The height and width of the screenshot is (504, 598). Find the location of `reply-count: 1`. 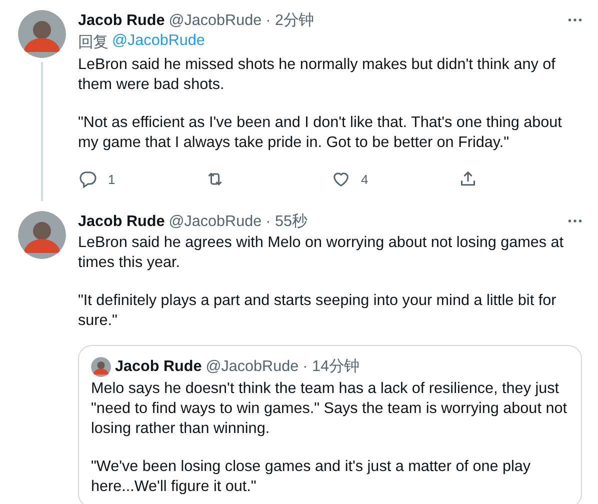

reply-count: 1 is located at coordinates (112, 179).